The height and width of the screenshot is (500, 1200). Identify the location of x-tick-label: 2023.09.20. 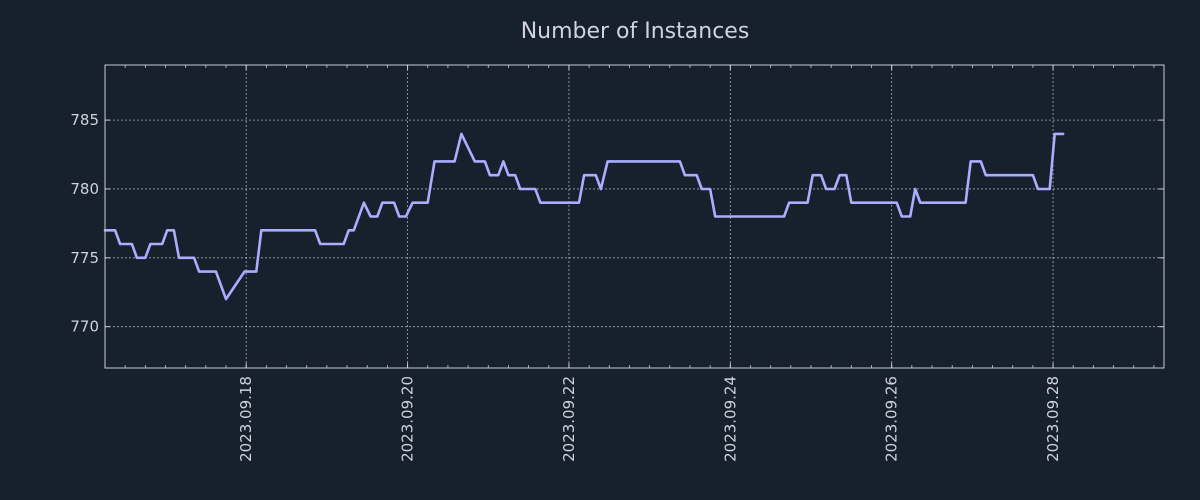
(408, 419).